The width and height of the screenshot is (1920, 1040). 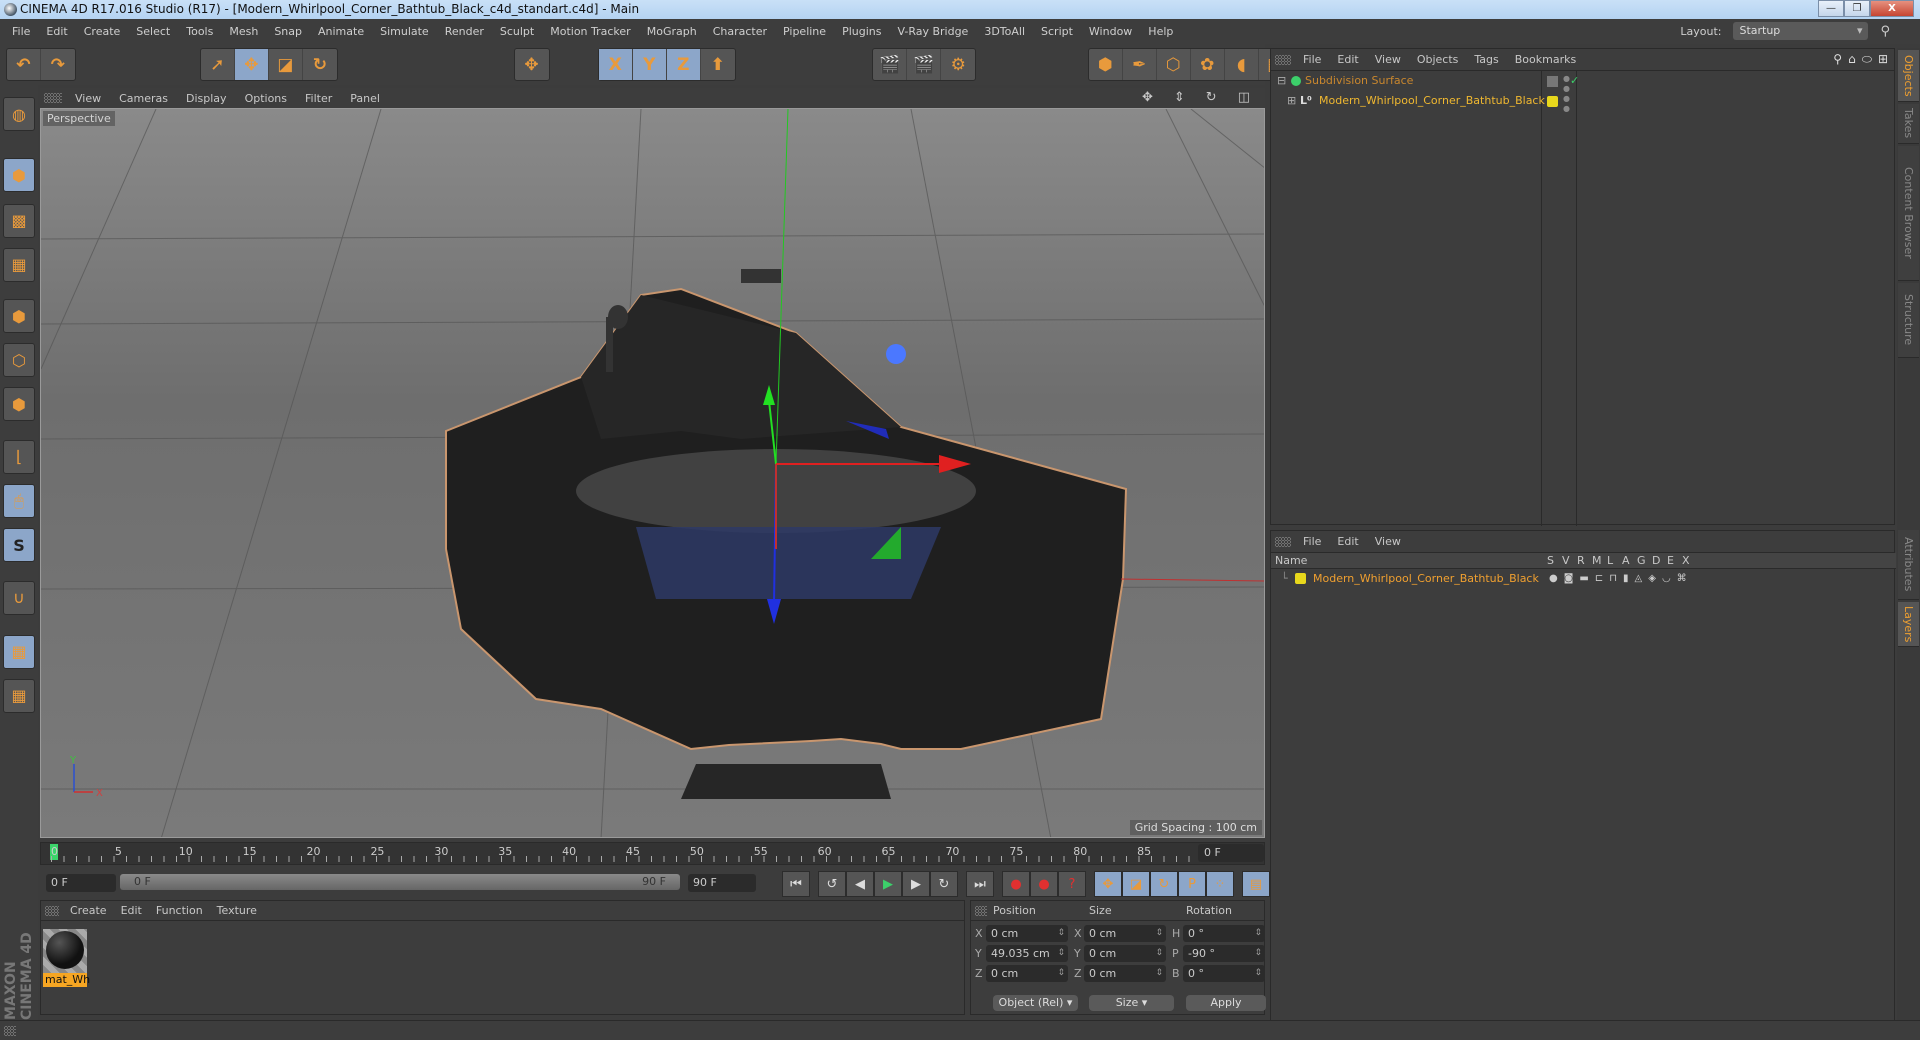 I want to click on layer-column-d: D, so click(x=1656, y=561).